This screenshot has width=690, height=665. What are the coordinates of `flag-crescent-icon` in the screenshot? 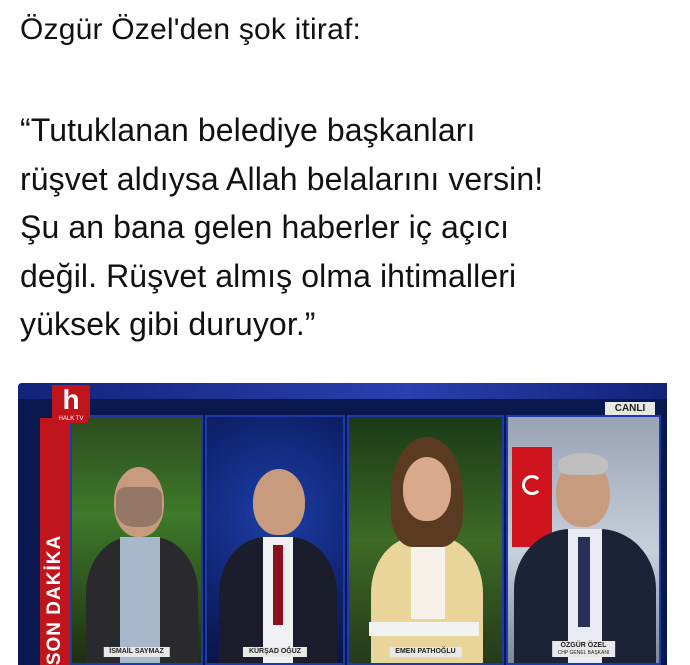 It's located at (532, 485).